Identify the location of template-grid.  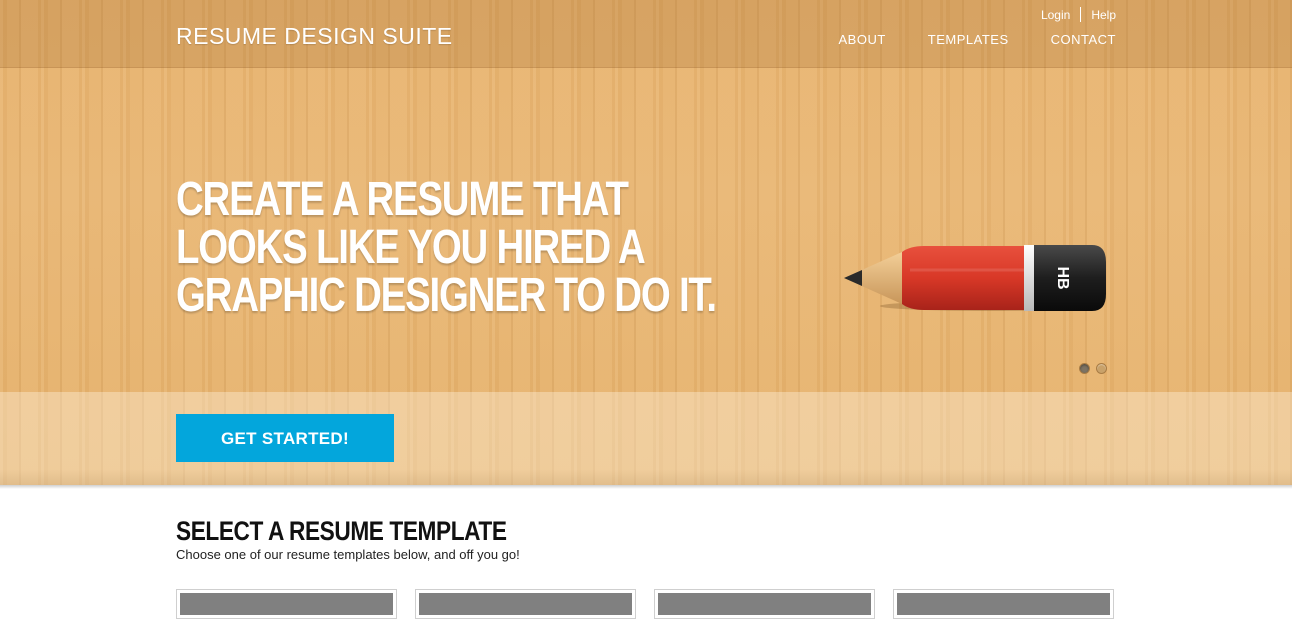
(645, 604).